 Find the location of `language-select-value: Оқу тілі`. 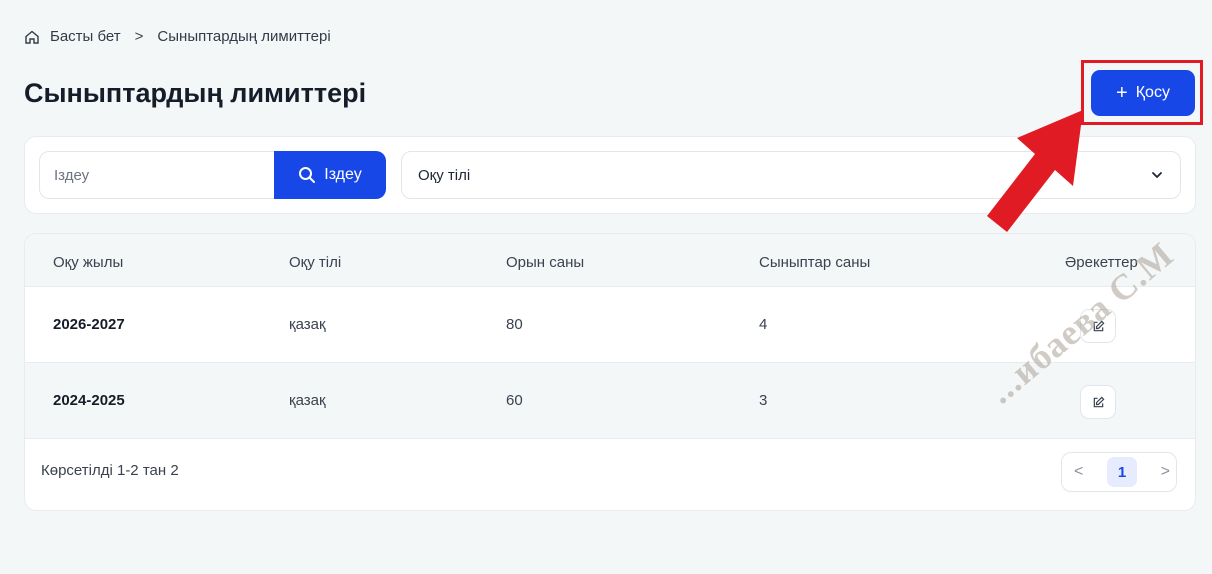

language-select-value: Оқу тілі is located at coordinates (444, 175).